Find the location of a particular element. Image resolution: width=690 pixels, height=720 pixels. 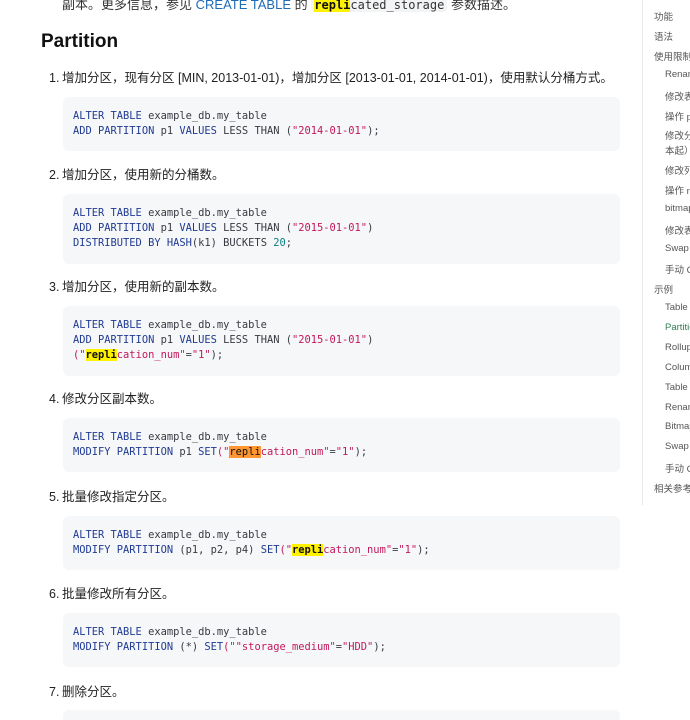

toc-item: 语法 is located at coordinates (663, 36).